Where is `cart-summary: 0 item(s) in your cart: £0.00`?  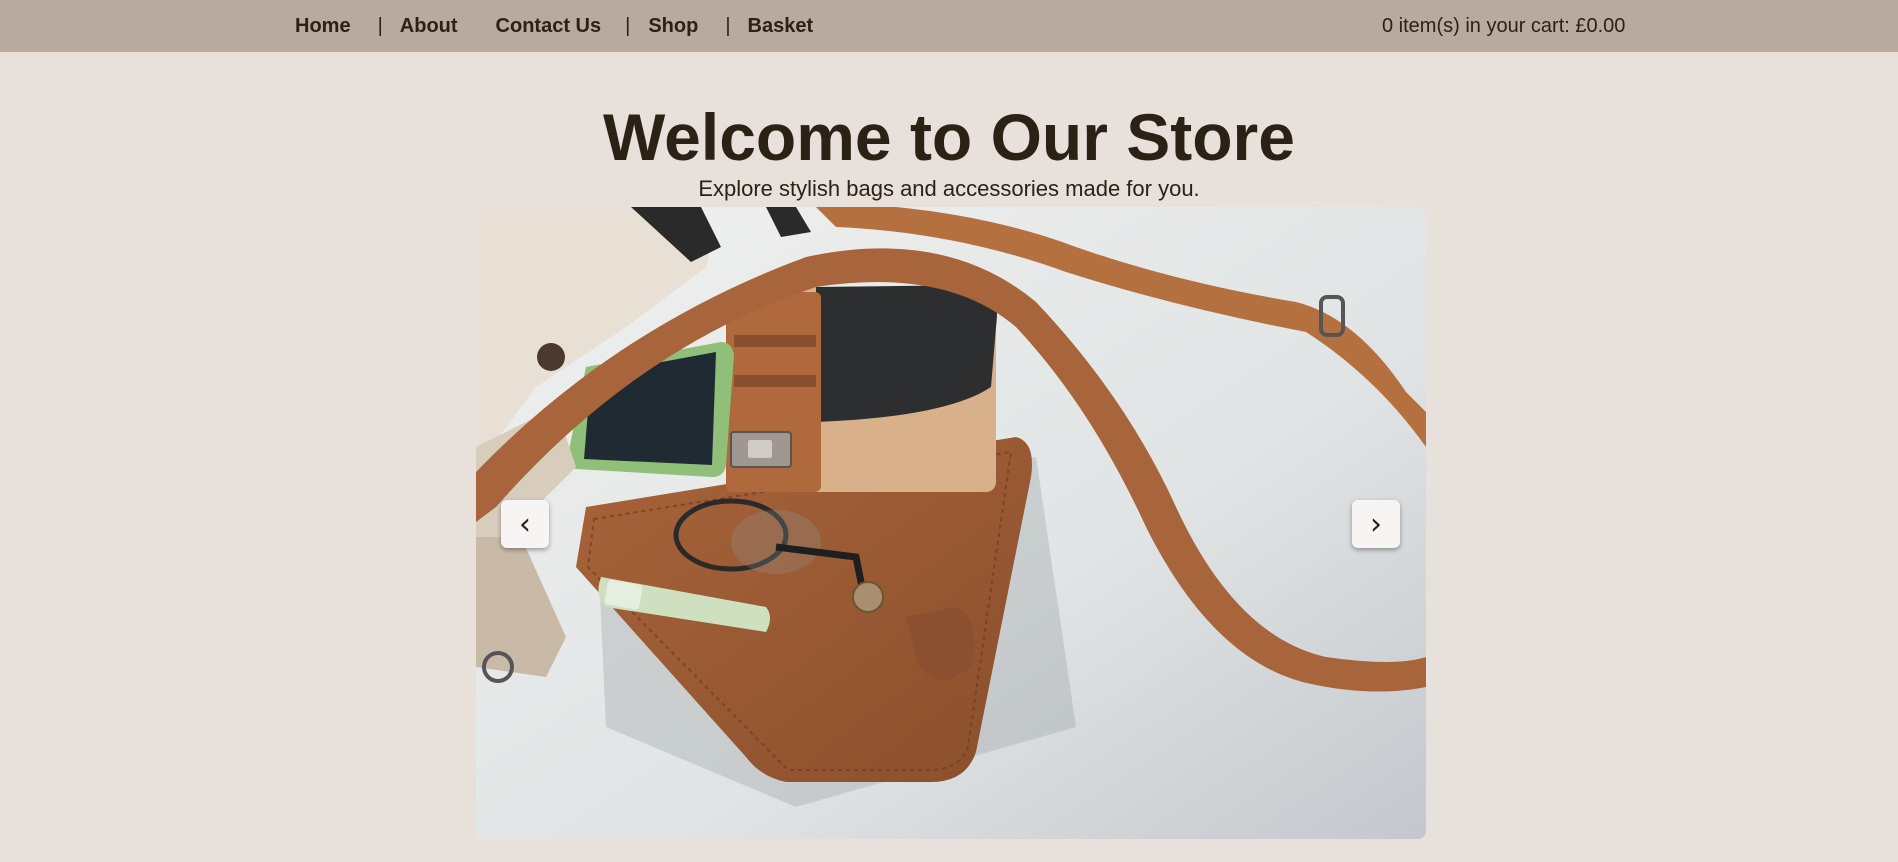
cart-summary: 0 item(s) in your cart: £0.00 is located at coordinates (1503, 26).